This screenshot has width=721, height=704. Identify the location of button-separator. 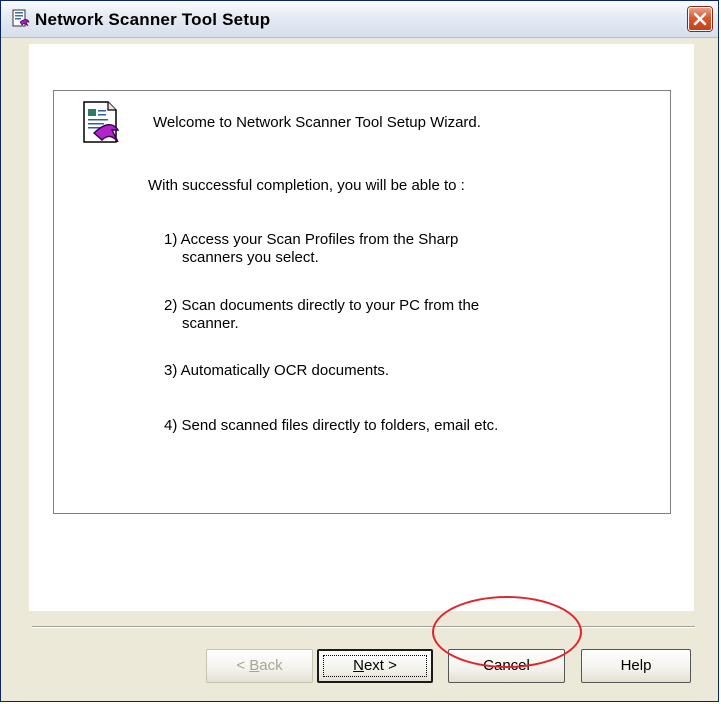
(363, 627).